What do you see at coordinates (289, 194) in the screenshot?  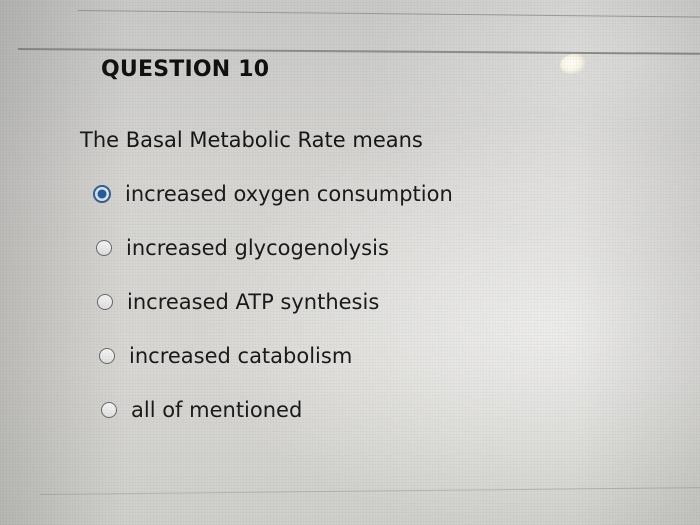 I see `answer-label: increased oxygen consumption` at bounding box center [289, 194].